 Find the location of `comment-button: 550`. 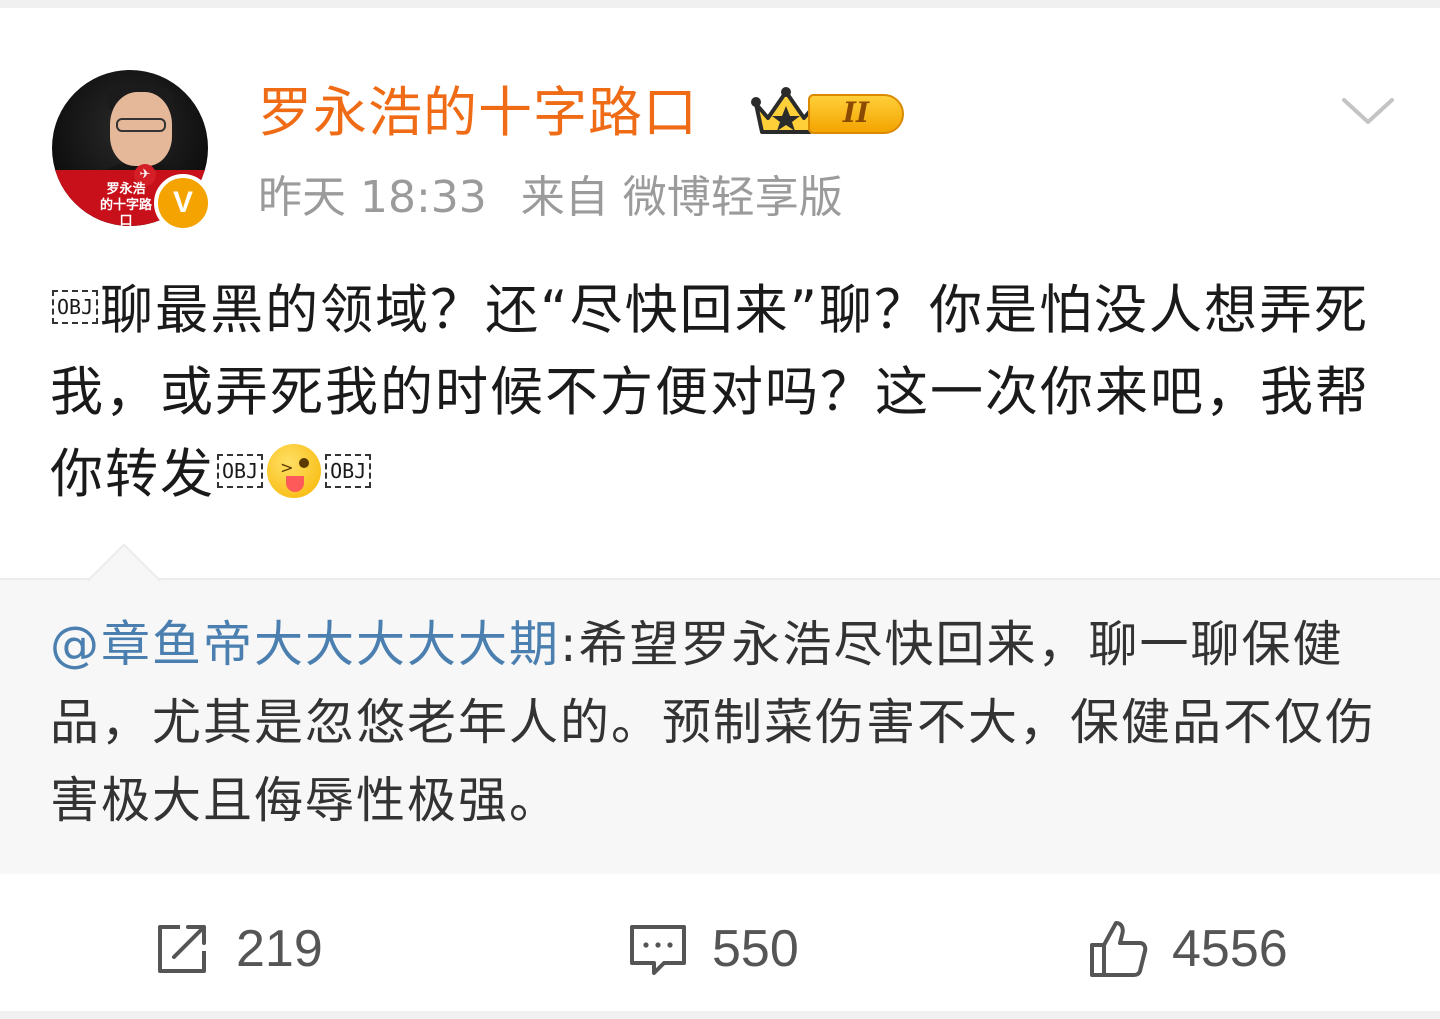

comment-button: 550 is located at coordinates (712, 949).